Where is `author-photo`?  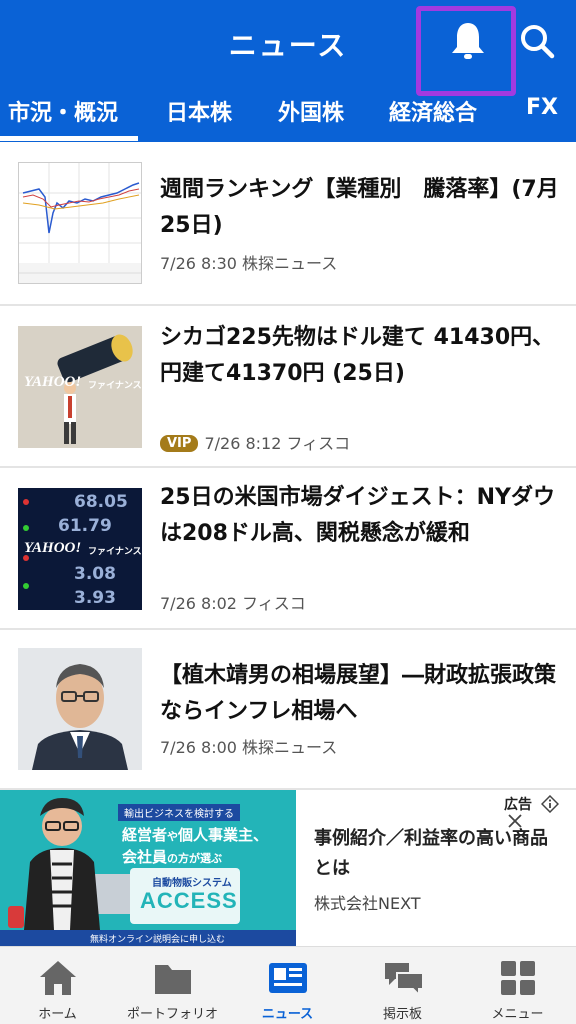
author-photo is located at coordinates (80, 709).